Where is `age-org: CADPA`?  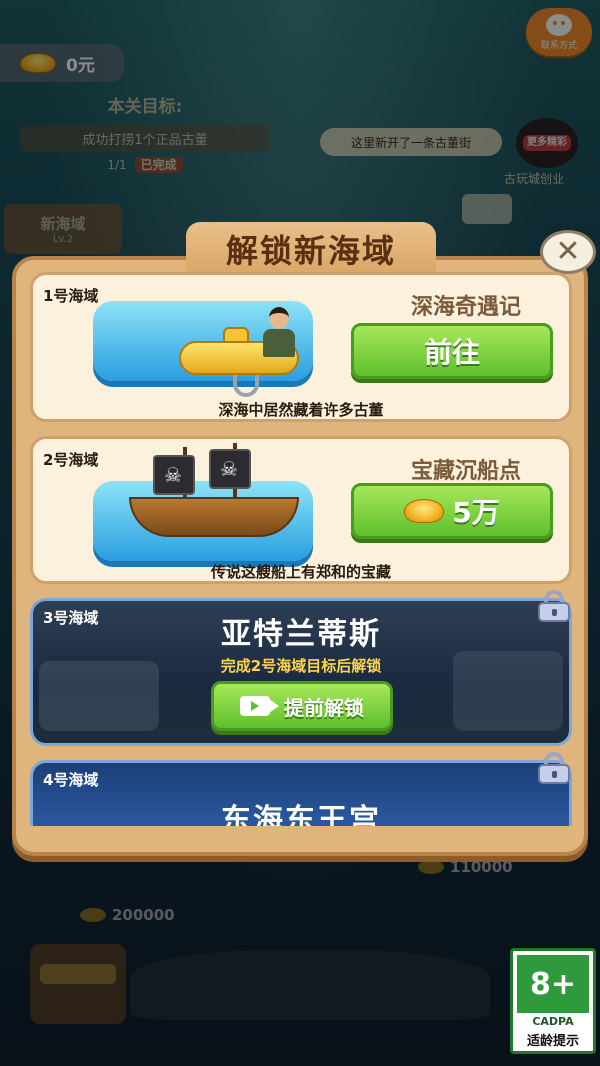
age-org: CADPA is located at coordinates (553, 1021).